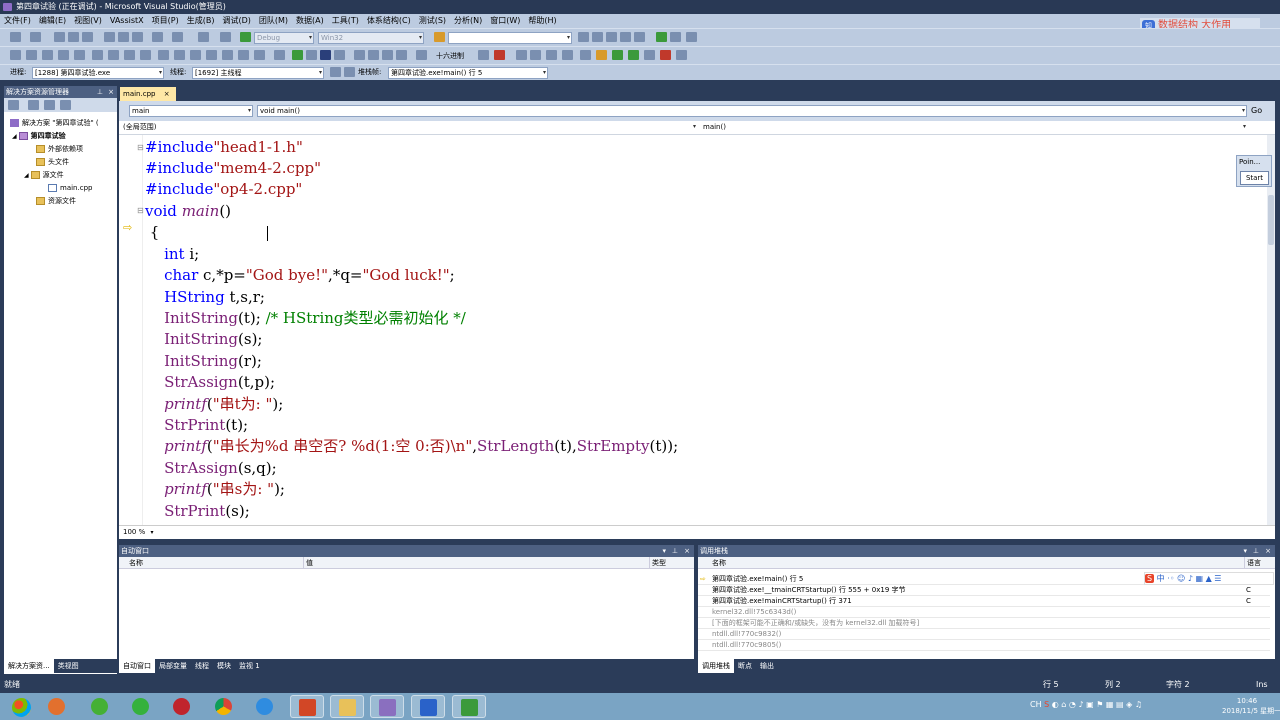  Describe the element at coordinates (639, 37) in the screenshot. I see `toolbox-icon` at that location.